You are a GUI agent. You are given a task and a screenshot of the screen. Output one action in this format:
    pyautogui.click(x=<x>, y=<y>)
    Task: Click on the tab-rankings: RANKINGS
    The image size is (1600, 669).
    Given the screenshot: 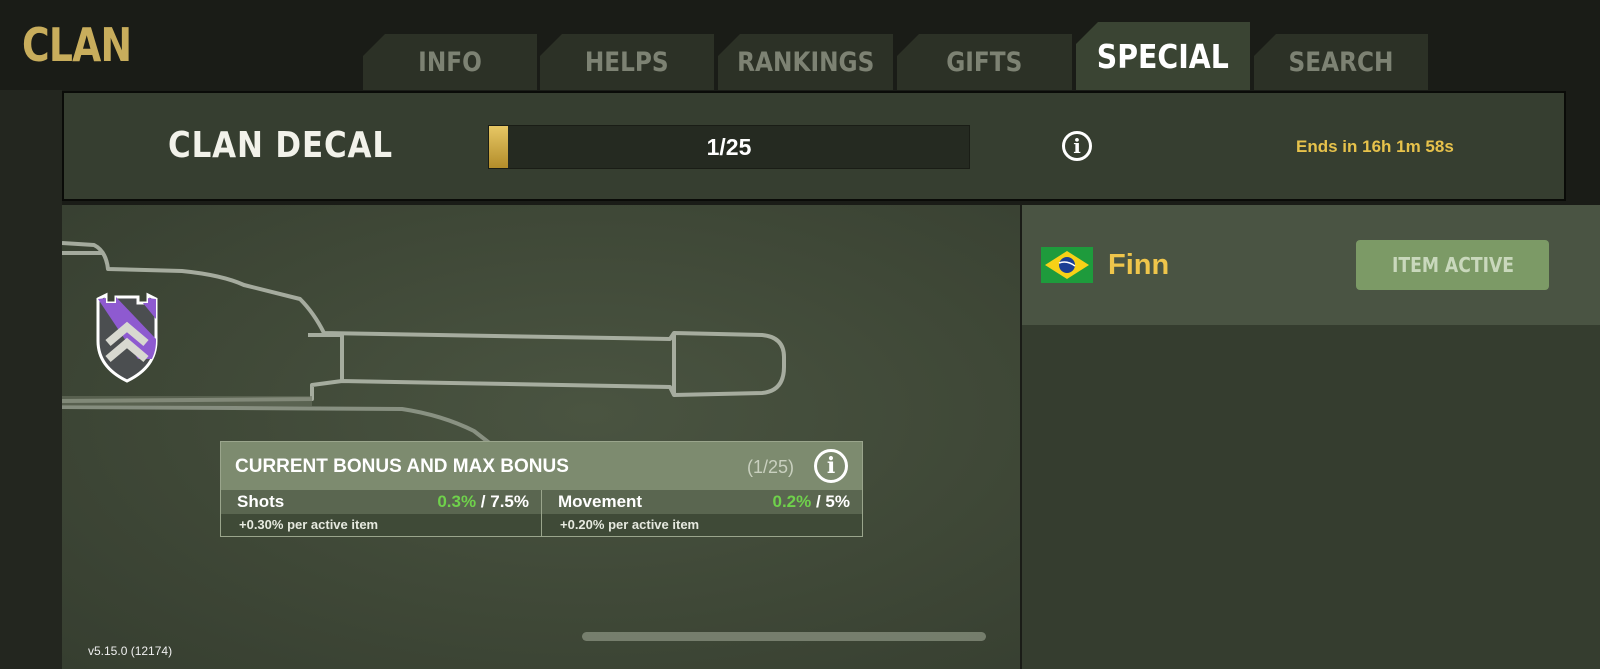 What is the action you would take?
    pyautogui.click(x=805, y=62)
    